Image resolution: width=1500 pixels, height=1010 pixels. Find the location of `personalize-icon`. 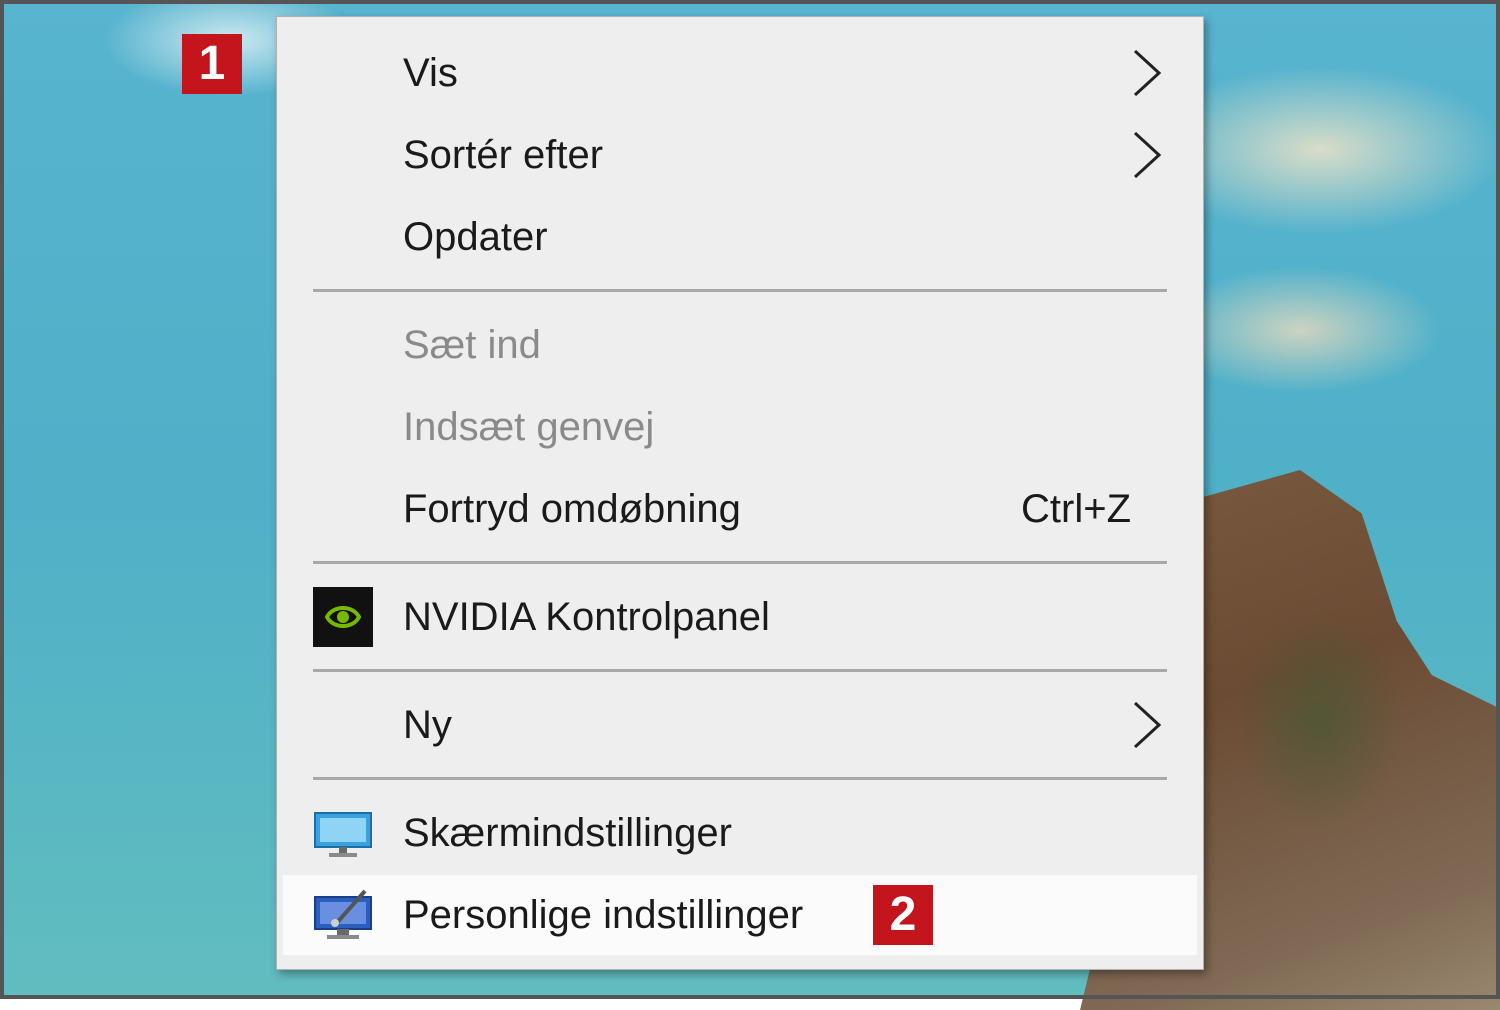

personalize-icon is located at coordinates (343, 914).